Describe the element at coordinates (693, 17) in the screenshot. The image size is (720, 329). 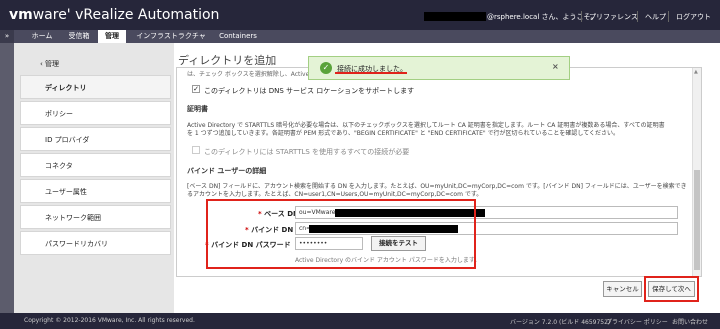
I see `logout-link: ログアウト` at that location.